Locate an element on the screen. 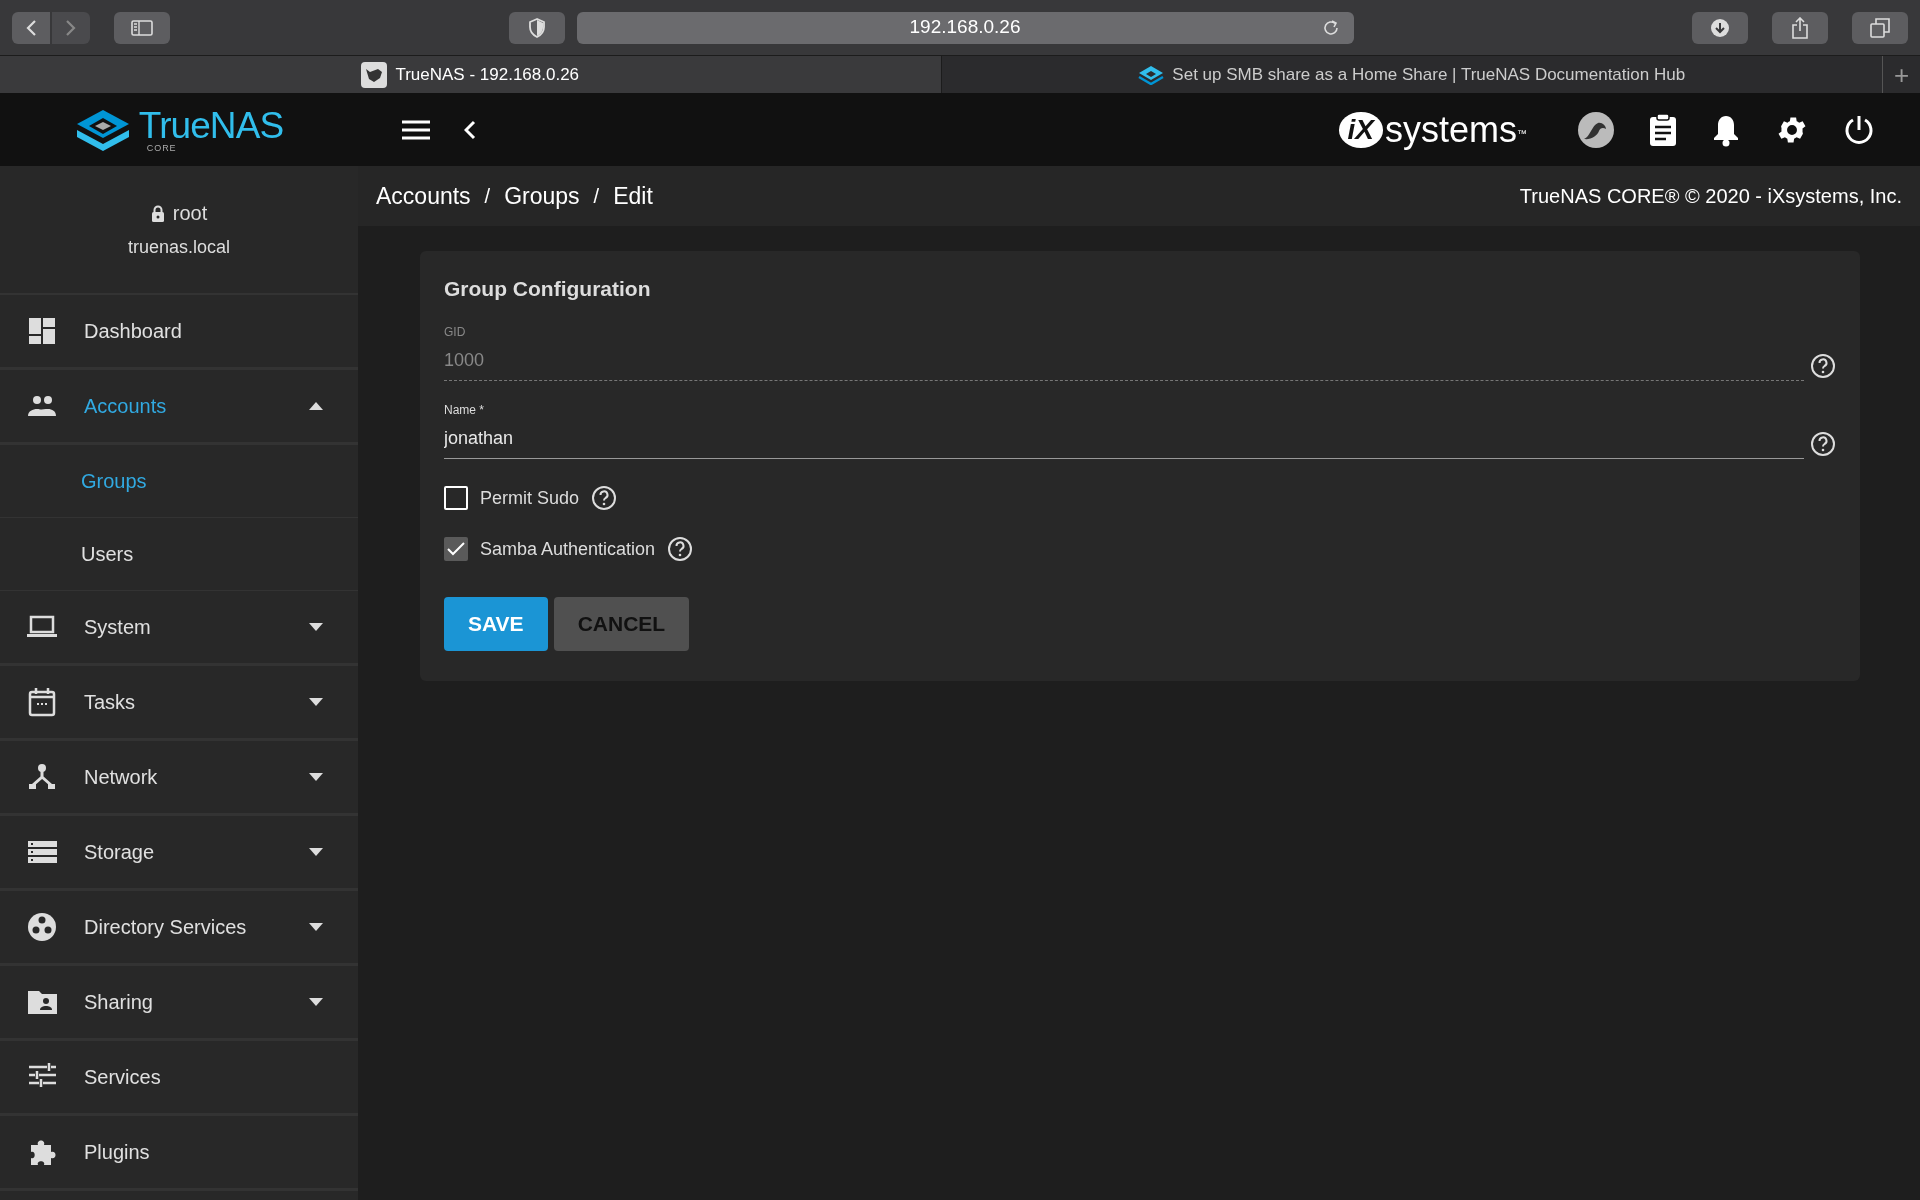 The width and height of the screenshot is (1920, 1200). sidebar-subitem: Users is located at coordinates (179, 554).